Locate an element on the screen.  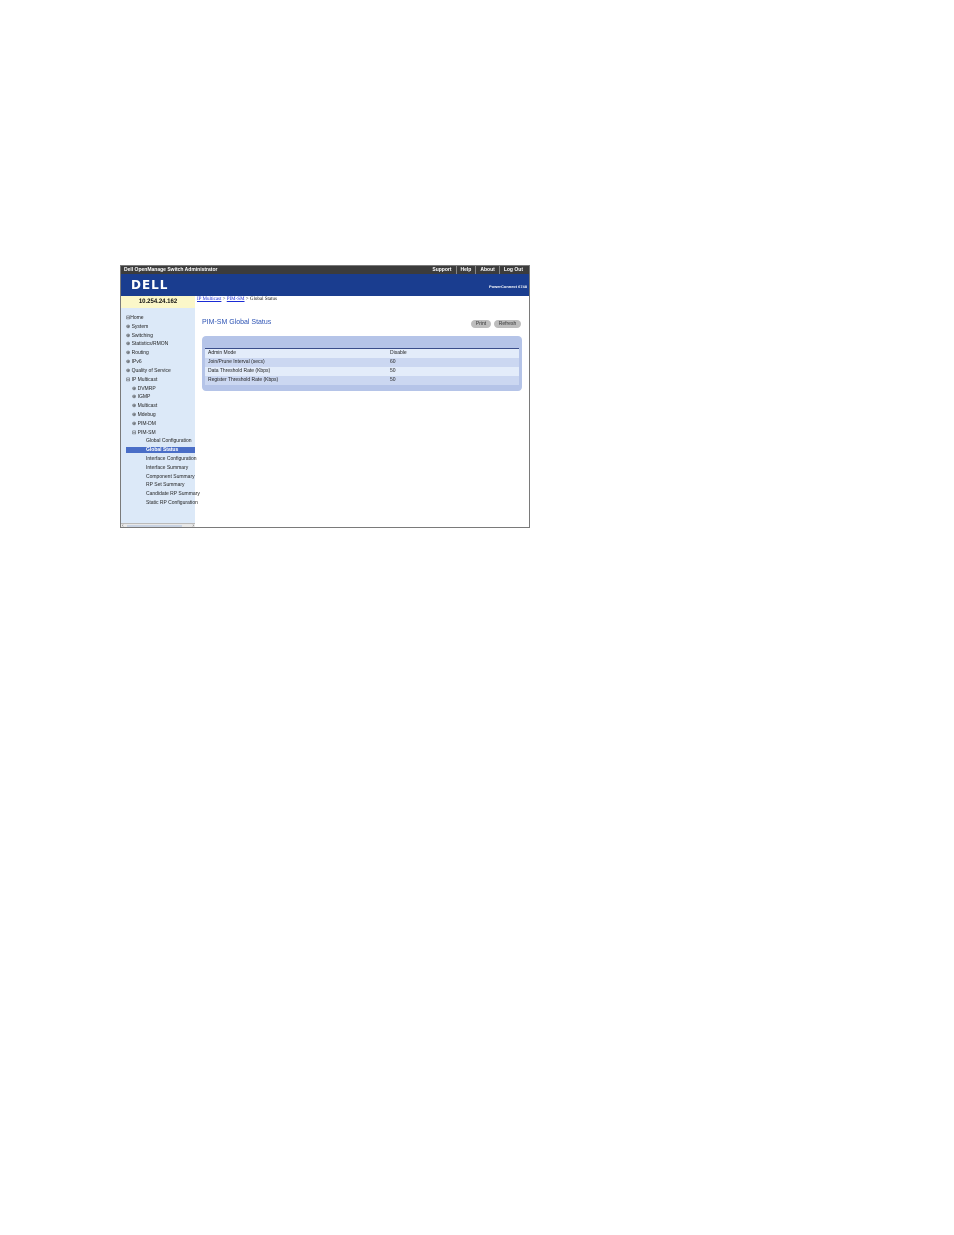
sidebar-item-mdebug: ⊕ Mdebug is located at coordinates (144, 415).